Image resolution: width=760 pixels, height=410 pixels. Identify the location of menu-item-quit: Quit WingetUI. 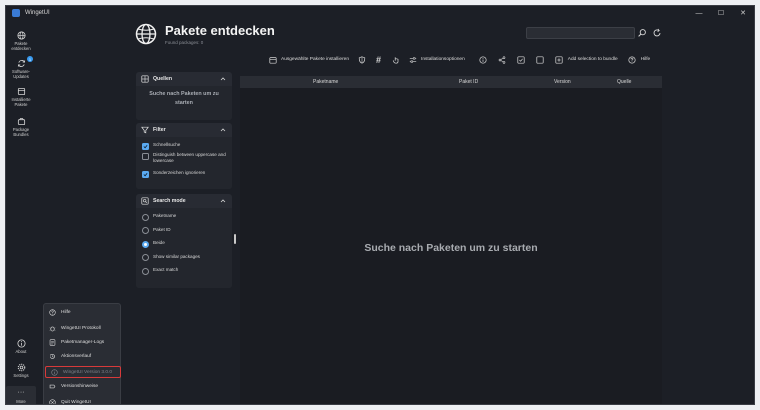
(83, 400).